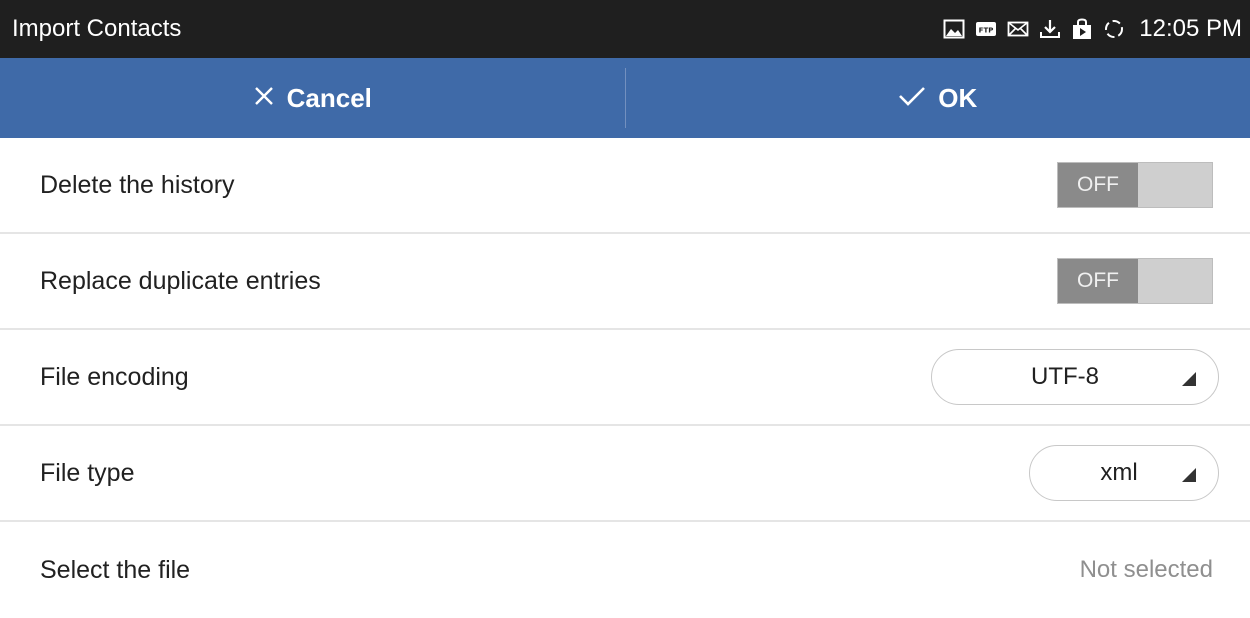  What do you see at coordinates (912, 98) in the screenshot?
I see `check-icon` at bounding box center [912, 98].